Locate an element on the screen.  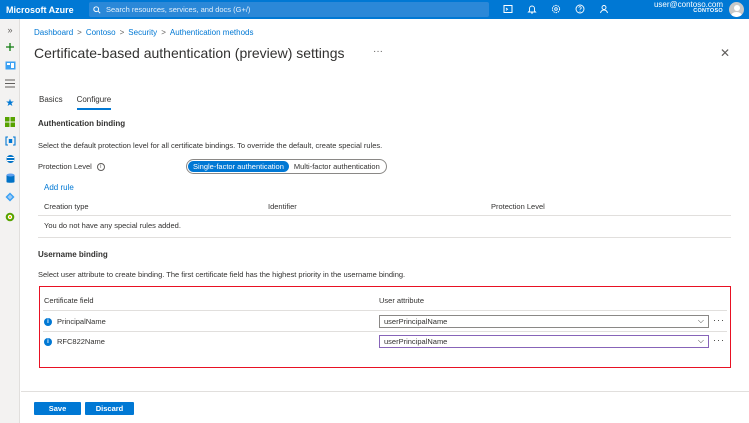
protection-level-label: Protection Level i is located at coordinates (71, 166).